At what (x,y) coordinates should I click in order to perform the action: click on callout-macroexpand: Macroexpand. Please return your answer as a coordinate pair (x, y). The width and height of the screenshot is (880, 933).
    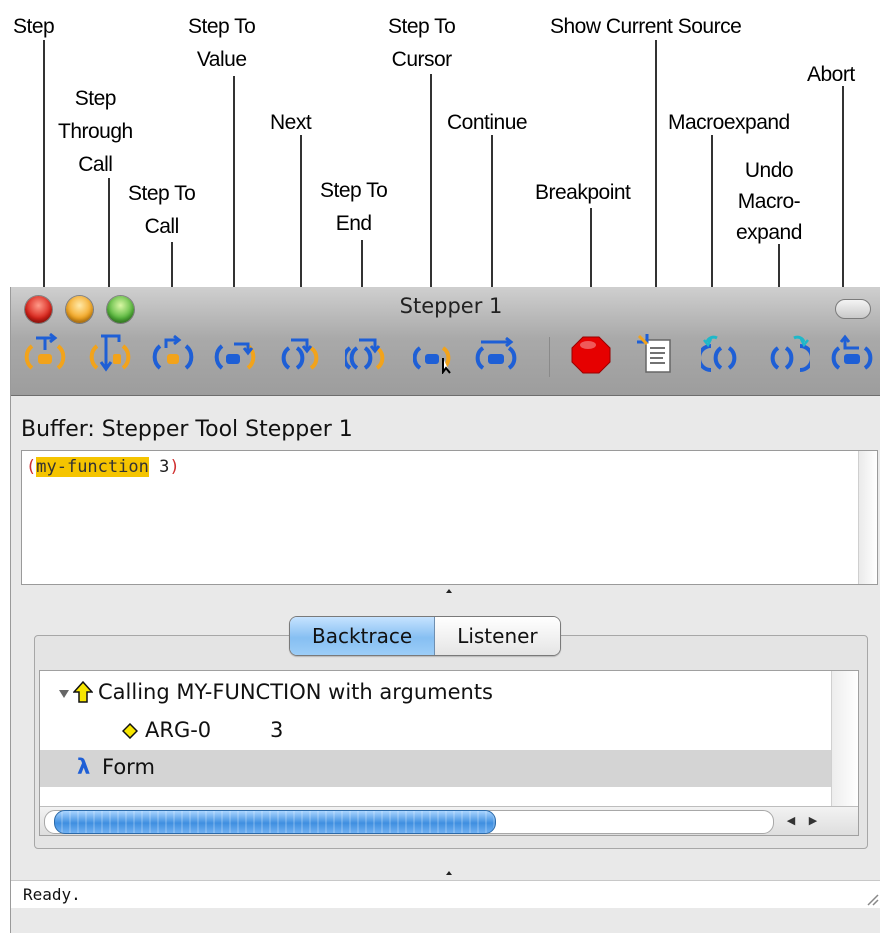
    Looking at the image, I should click on (729, 122).